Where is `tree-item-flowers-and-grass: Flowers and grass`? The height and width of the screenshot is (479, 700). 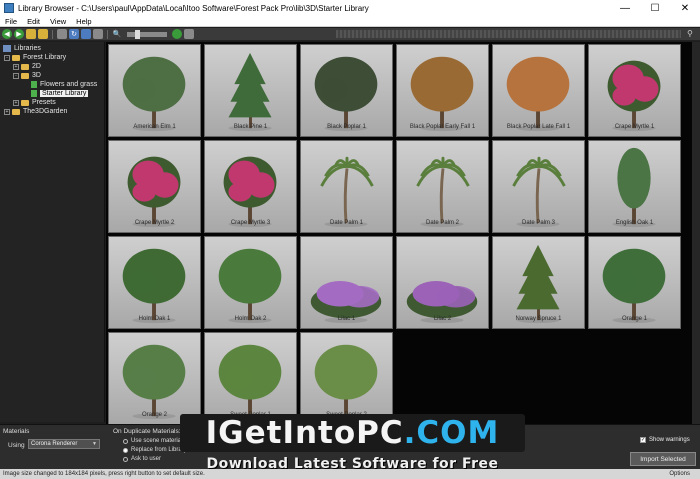 tree-item-flowers-and-grass: Flowers and grass is located at coordinates (52, 84).